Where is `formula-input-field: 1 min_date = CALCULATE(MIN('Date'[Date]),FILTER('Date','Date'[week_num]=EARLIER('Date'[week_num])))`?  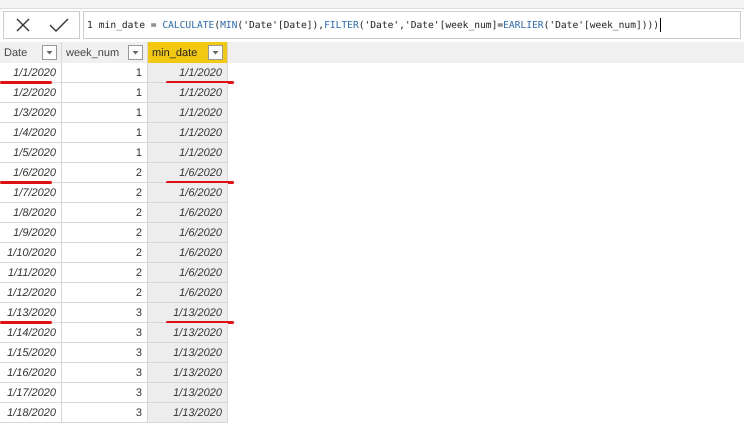
formula-input-field: 1 min_date = CALCULATE(MIN('Date'[Date]),FILTER('Date','Date'[week_num]=EARLIER('Date'[week_num]))) is located at coordinates (412, 25).